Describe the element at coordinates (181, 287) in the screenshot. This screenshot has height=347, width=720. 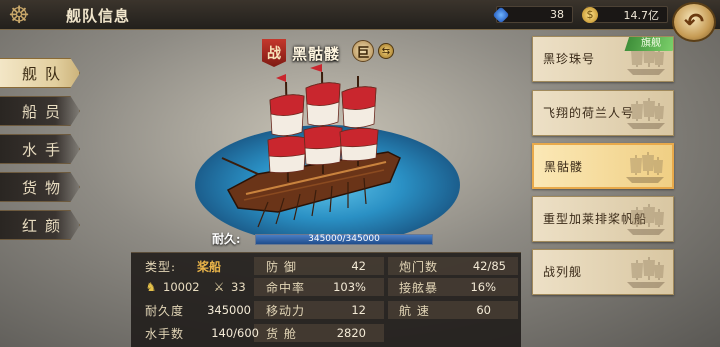
I see `power-value: 10002` at that location.